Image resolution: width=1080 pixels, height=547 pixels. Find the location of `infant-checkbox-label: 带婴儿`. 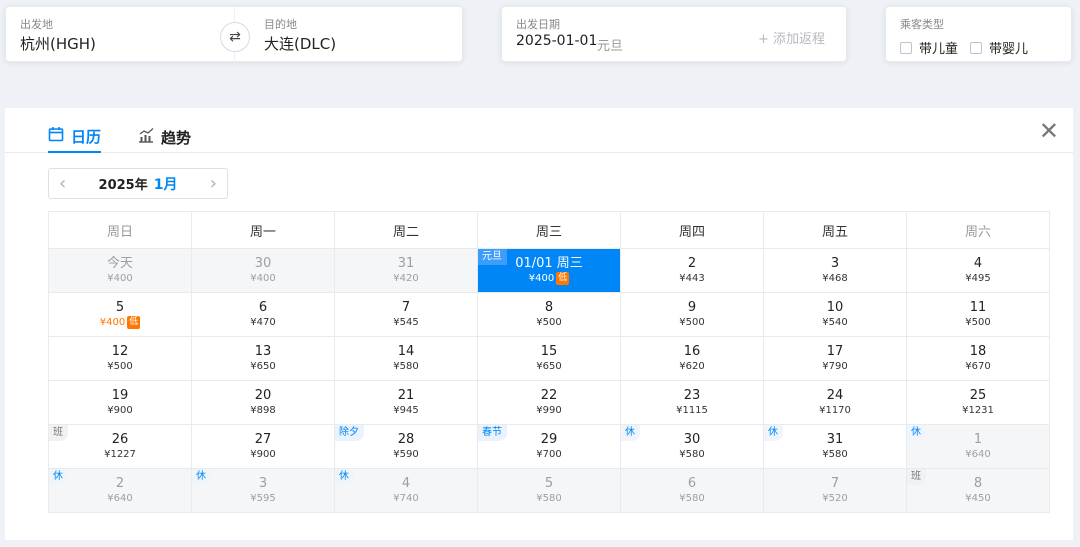

infant-checkbox-label: 带婴儿 is located at coordinates (1009, 49).